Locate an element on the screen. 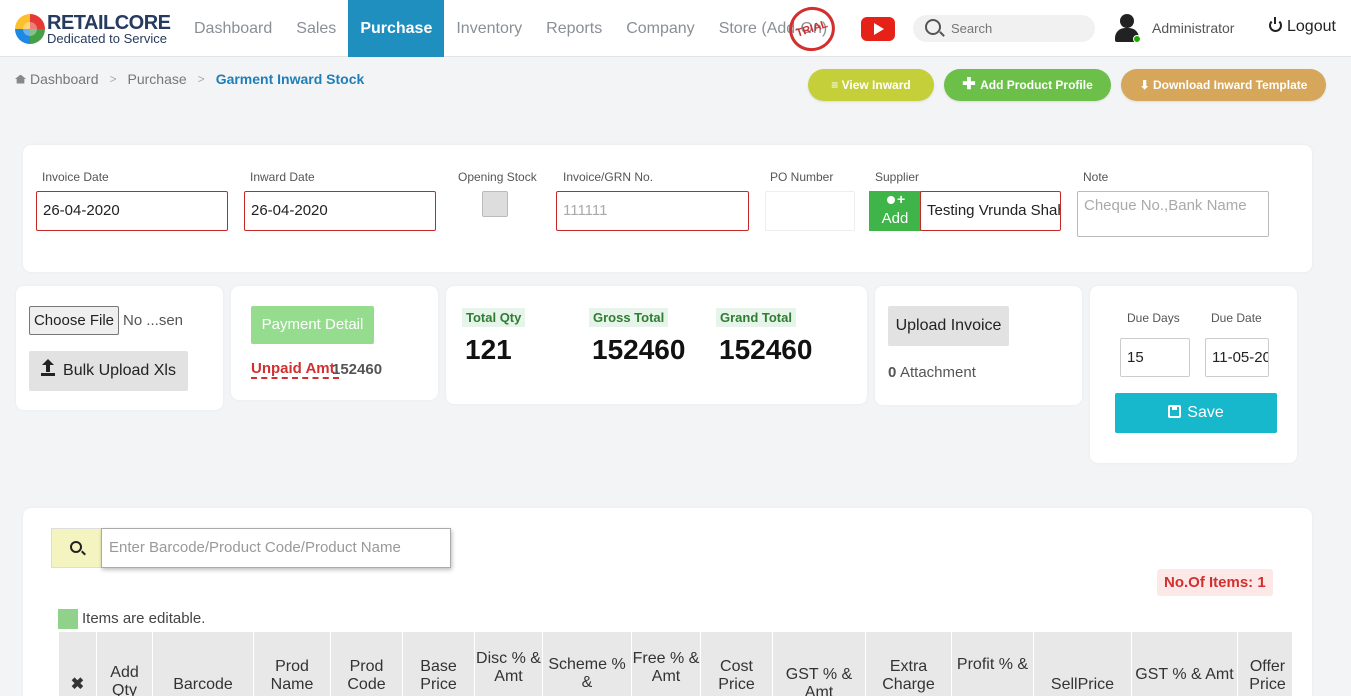  col-profit: Profit % & is located at coordinates (992, 664).